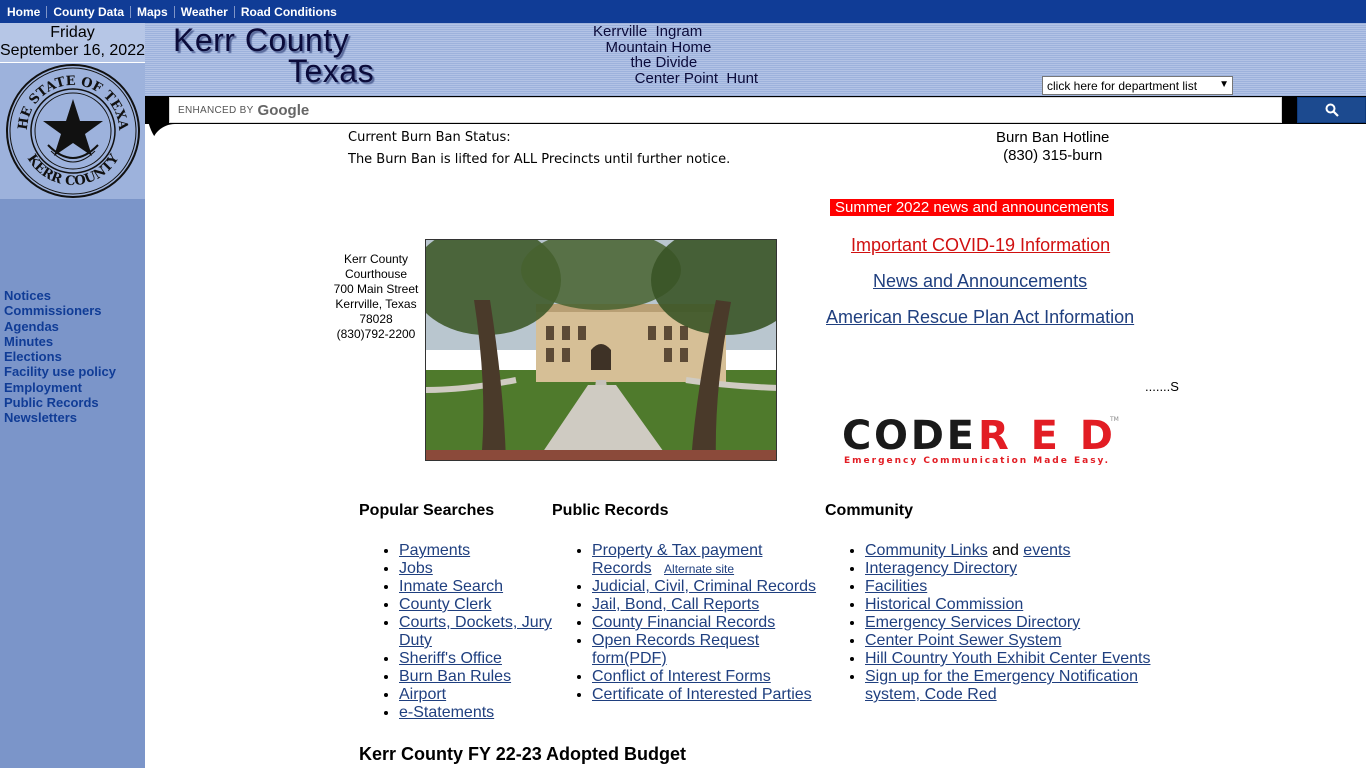 This screenshot has height=768, width=1366. Describe the element at coordinates (376, 274) in the screenshot. I see `address-line: Courthouse` at that location.